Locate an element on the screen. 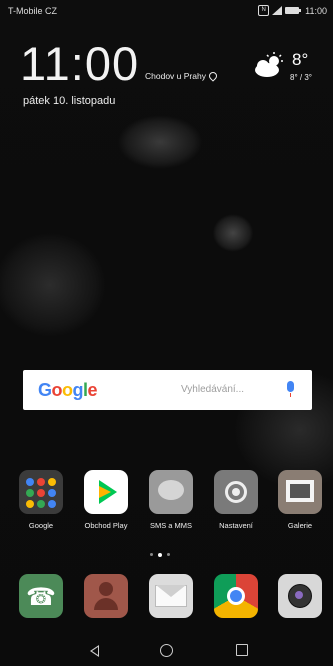  app-play-store: Obchod Play is located at coordinates (106, 500).